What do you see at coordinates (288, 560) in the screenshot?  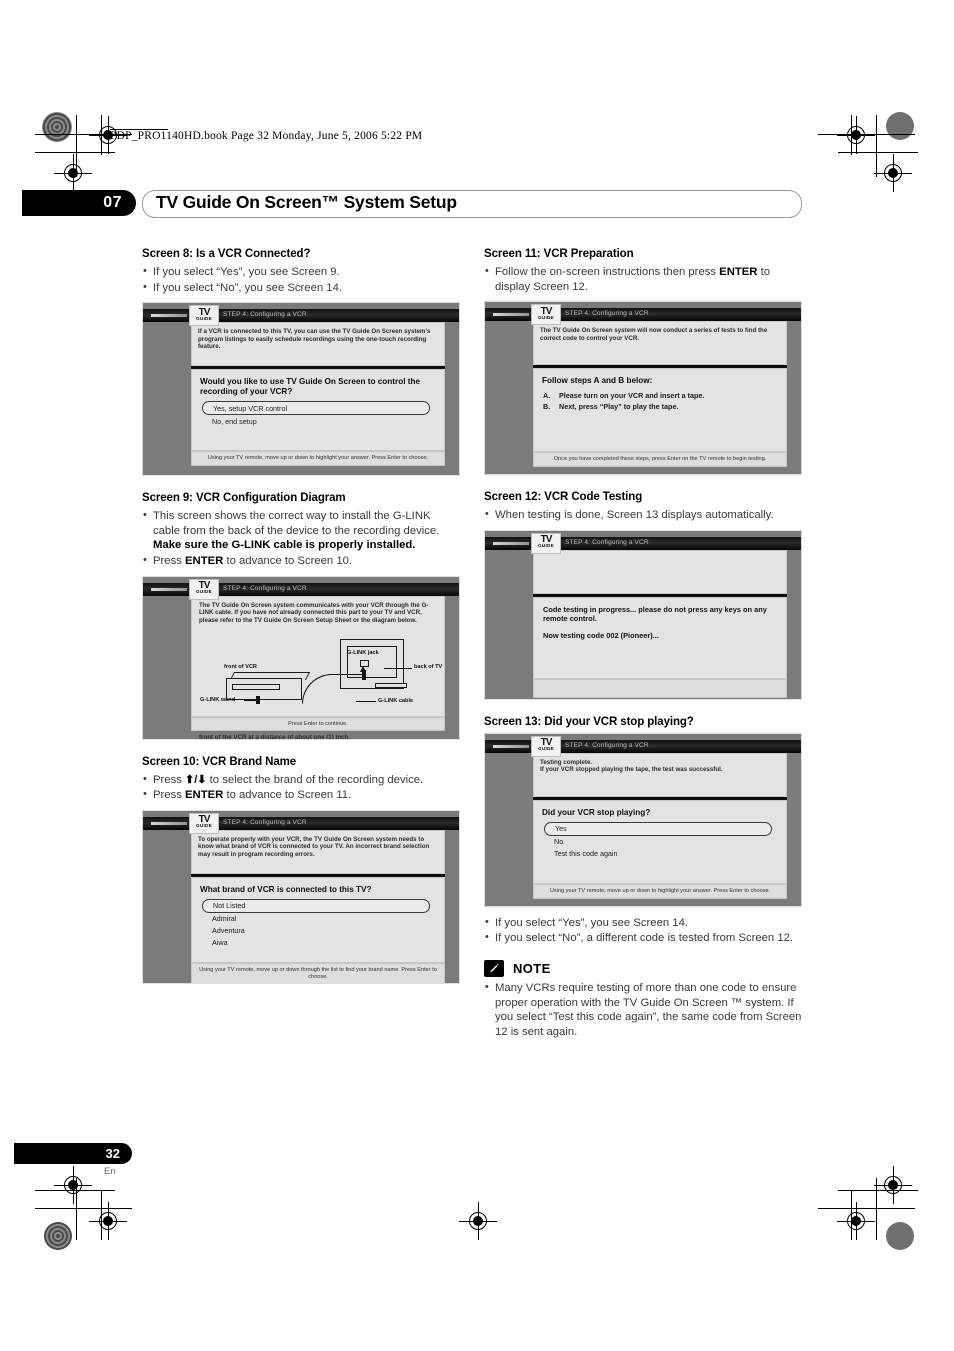 I see `bullet-text-plain: to advance to Screen 10.` at bounding box center [288, 560].